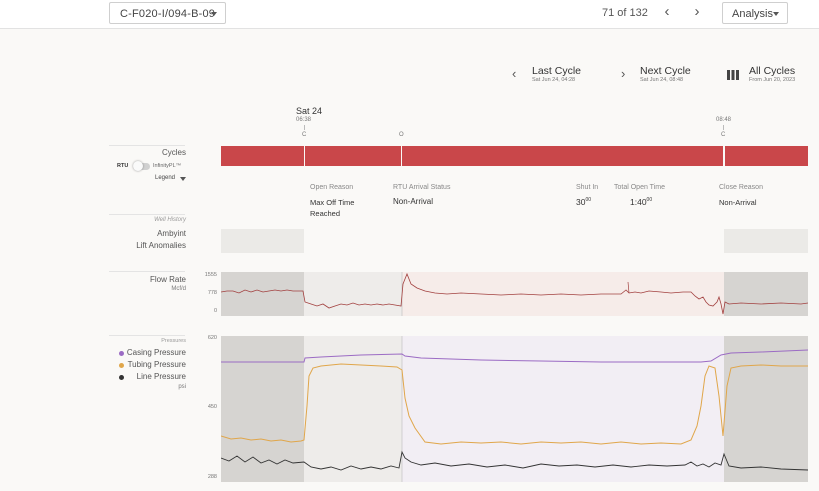 The width and height of the screenshot is (819, 491). Describe the element at coordinates (723, 135) in the screenshot. I see `marker-close-end: C` at that location.